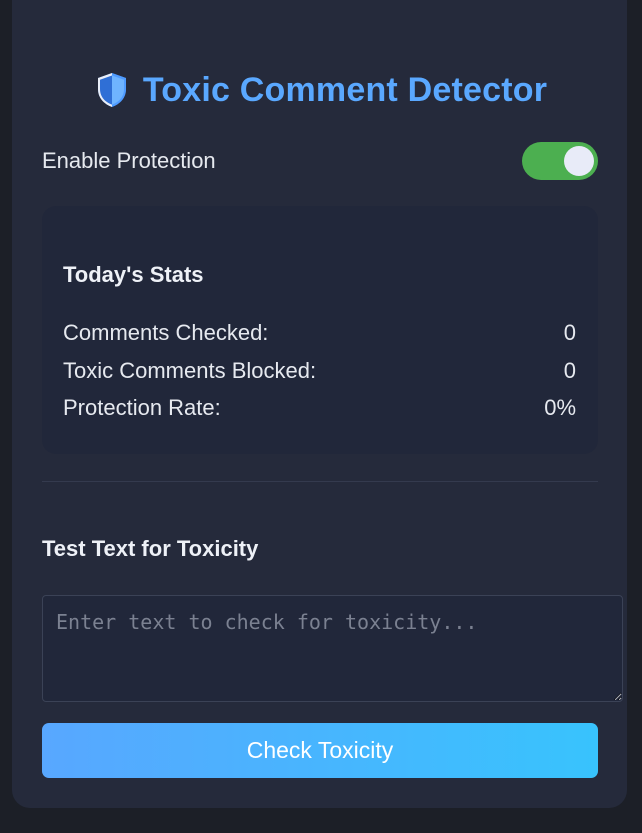 This screenshot has width=642, height=833. Describe the element at coordinates (150, 548) in the screenshot. I see `test-section-title: Test Text for Toxicity` at that location.